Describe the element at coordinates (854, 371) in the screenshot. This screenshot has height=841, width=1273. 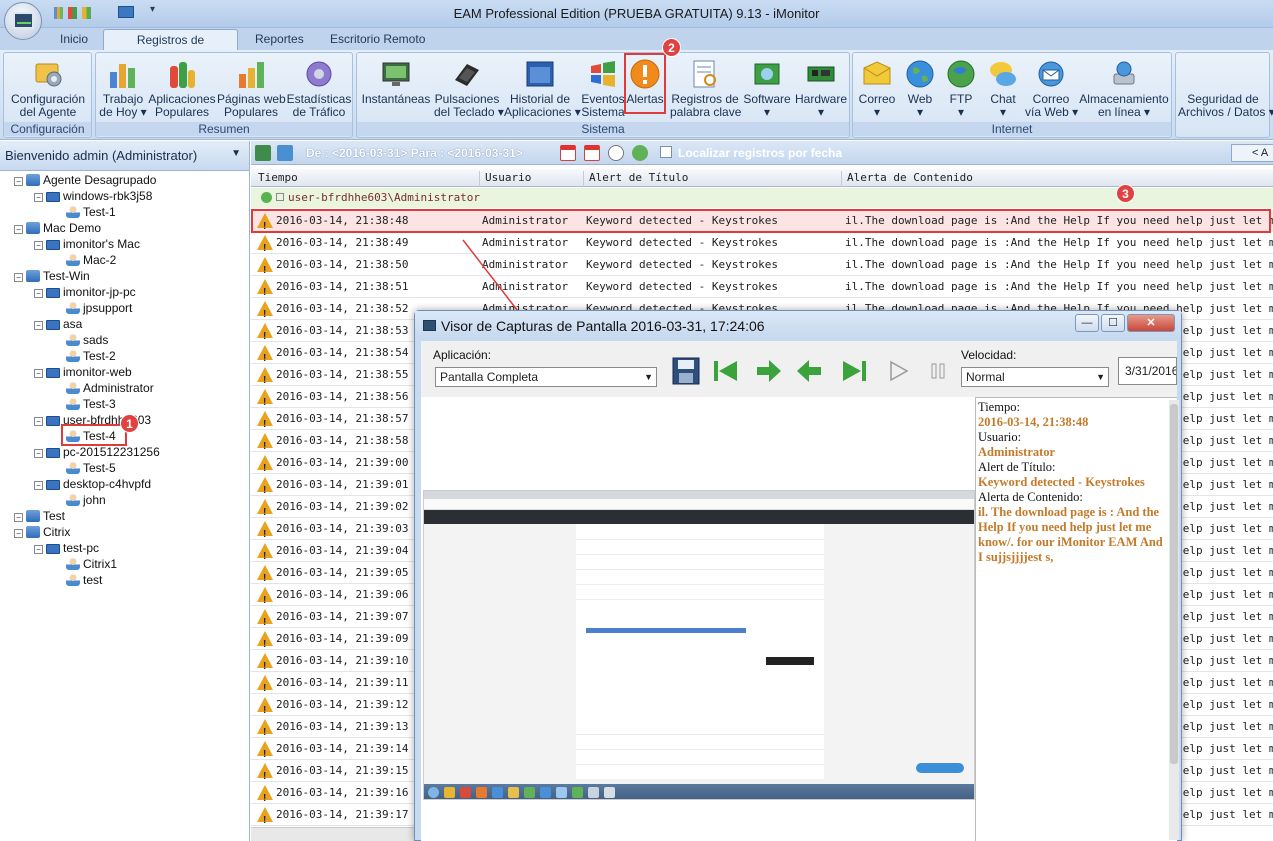
I see `last-frame-icon` at that location.